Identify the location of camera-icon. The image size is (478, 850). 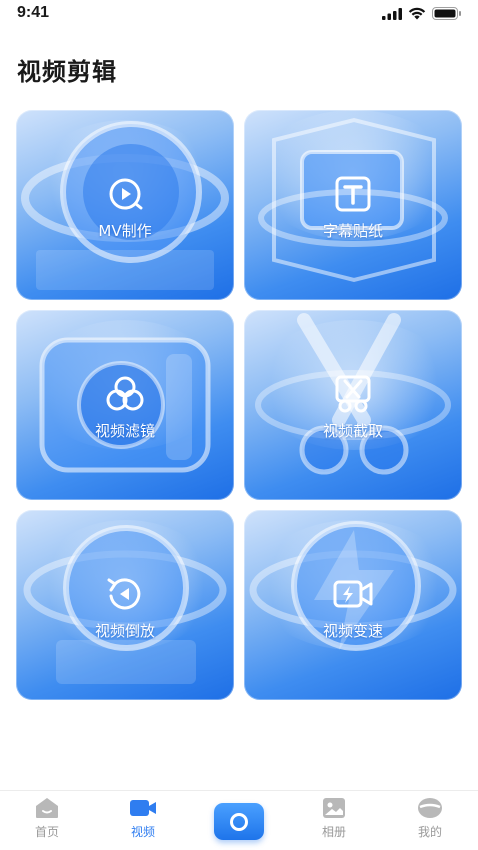
(239, 822).